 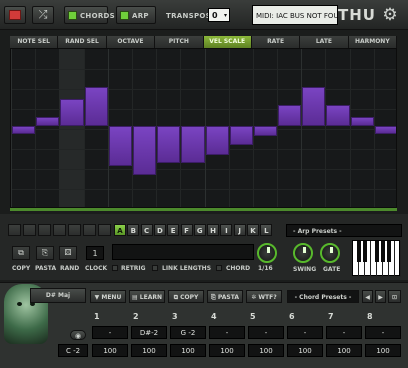 I want to click on swing-knob, so click(x=303, y=253).